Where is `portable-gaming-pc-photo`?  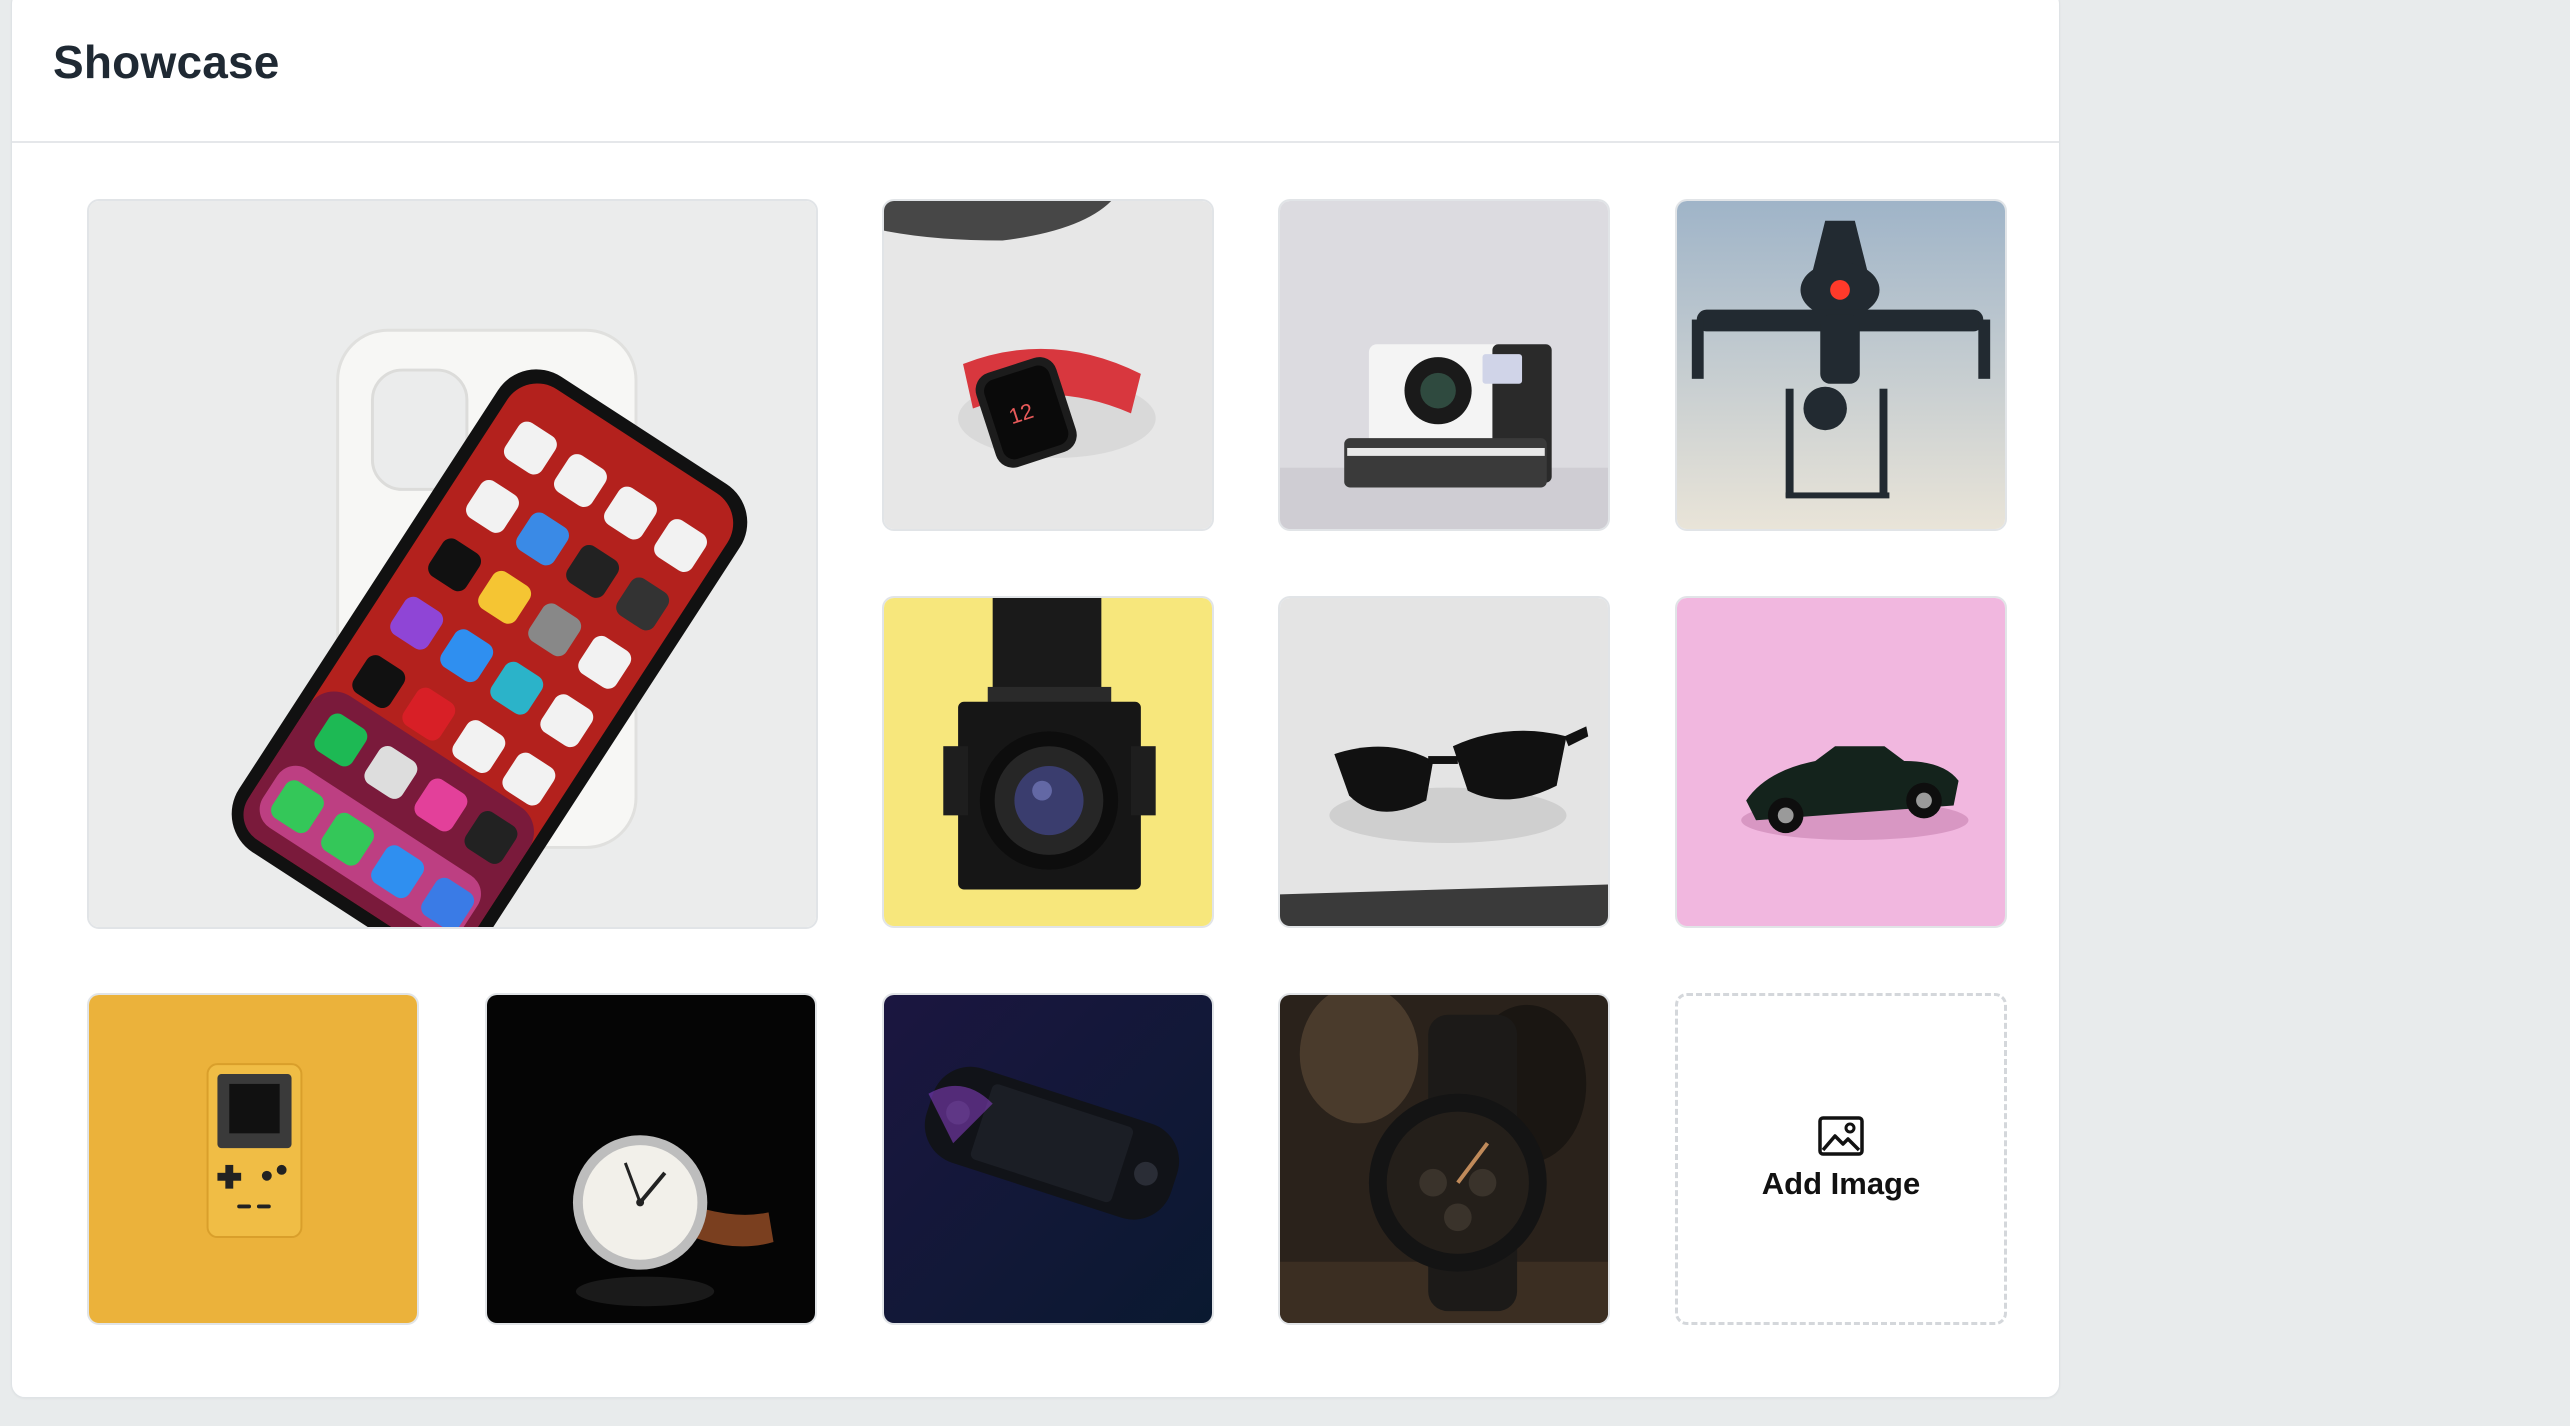 portable-gaming-pc-photo is located at coordinates (1048, 1159).